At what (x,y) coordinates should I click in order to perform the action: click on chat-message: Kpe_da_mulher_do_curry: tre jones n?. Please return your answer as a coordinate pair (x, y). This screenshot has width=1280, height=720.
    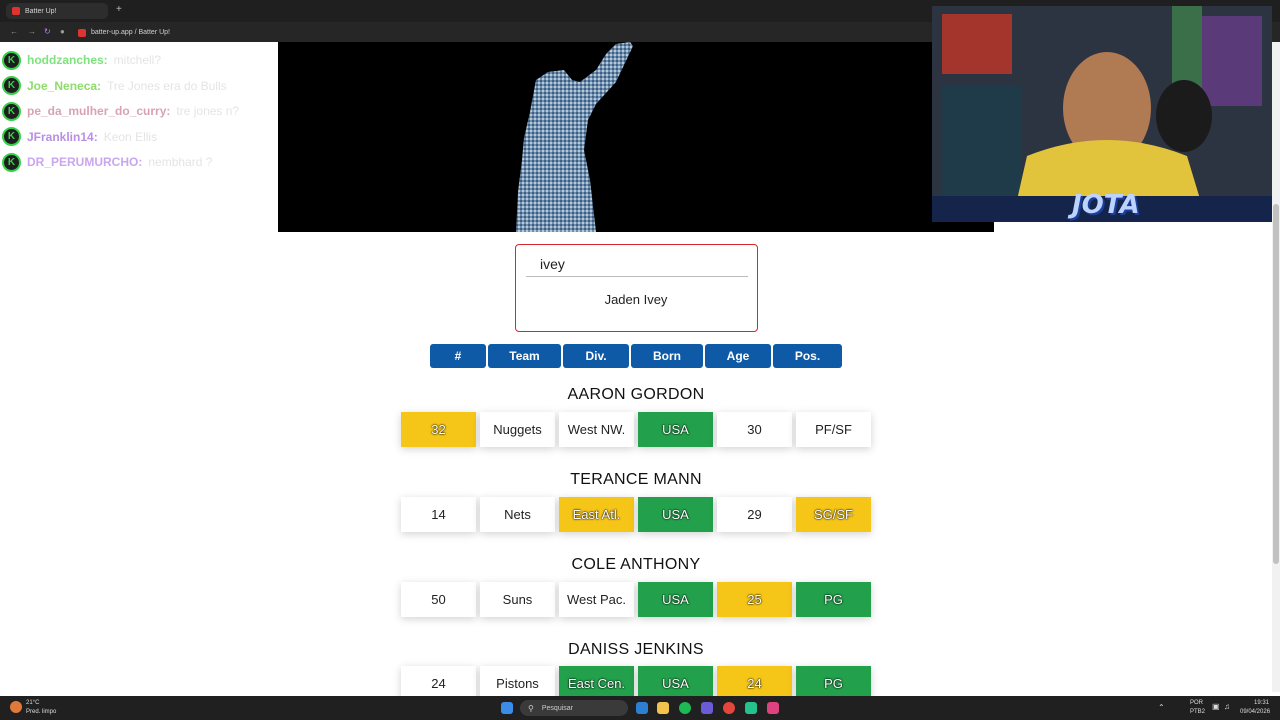
    Looking at the image, I should click on (120, 111).